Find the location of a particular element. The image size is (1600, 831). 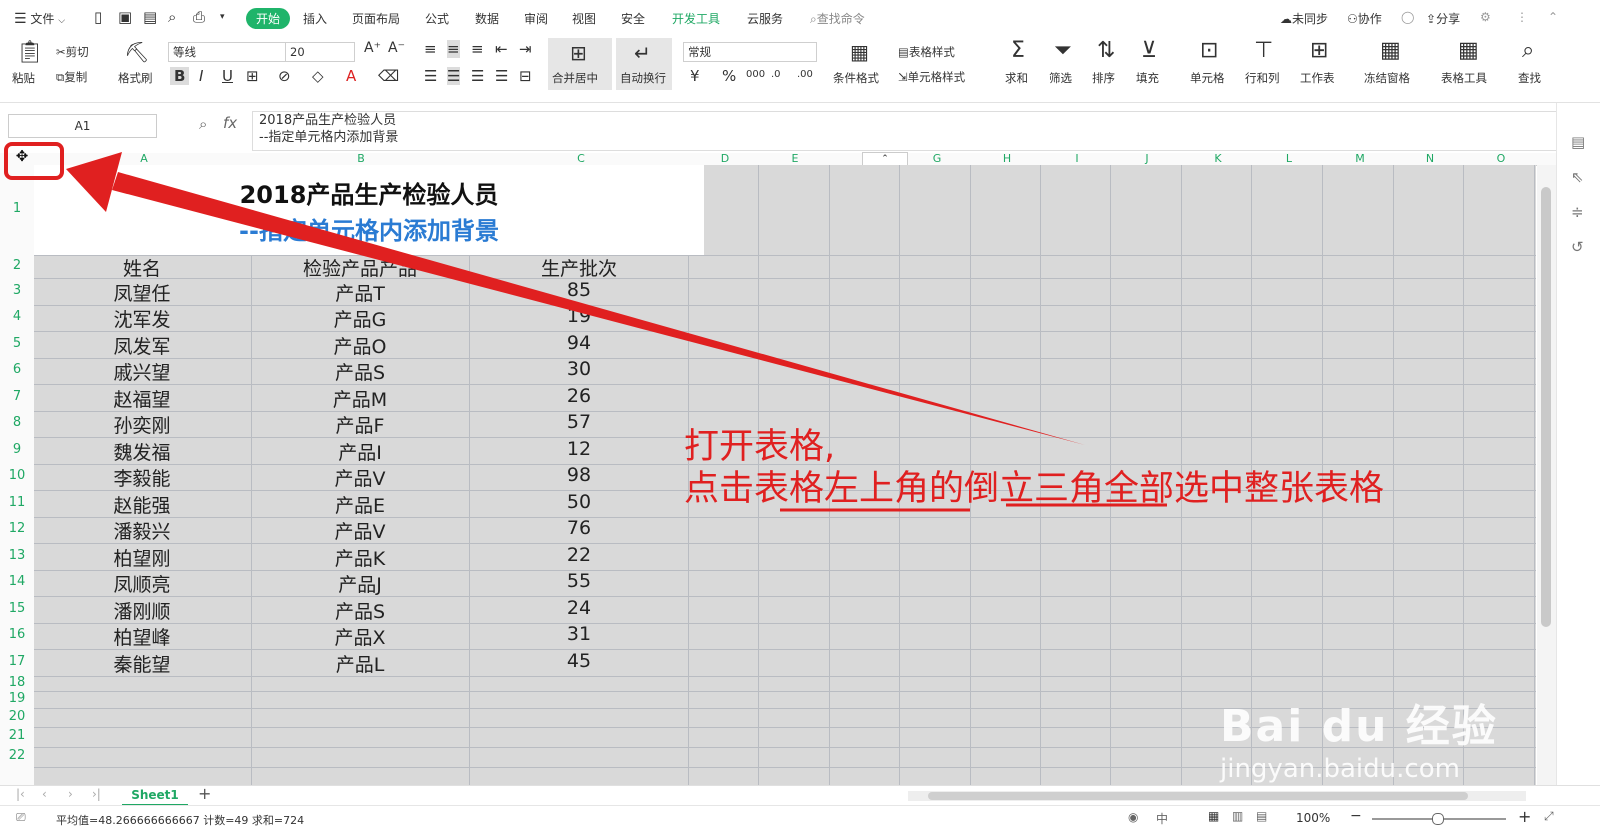

sheet-tab-bar: |‹ ‹ › ›| Sheet1 + is located at coordinates (800, 795).